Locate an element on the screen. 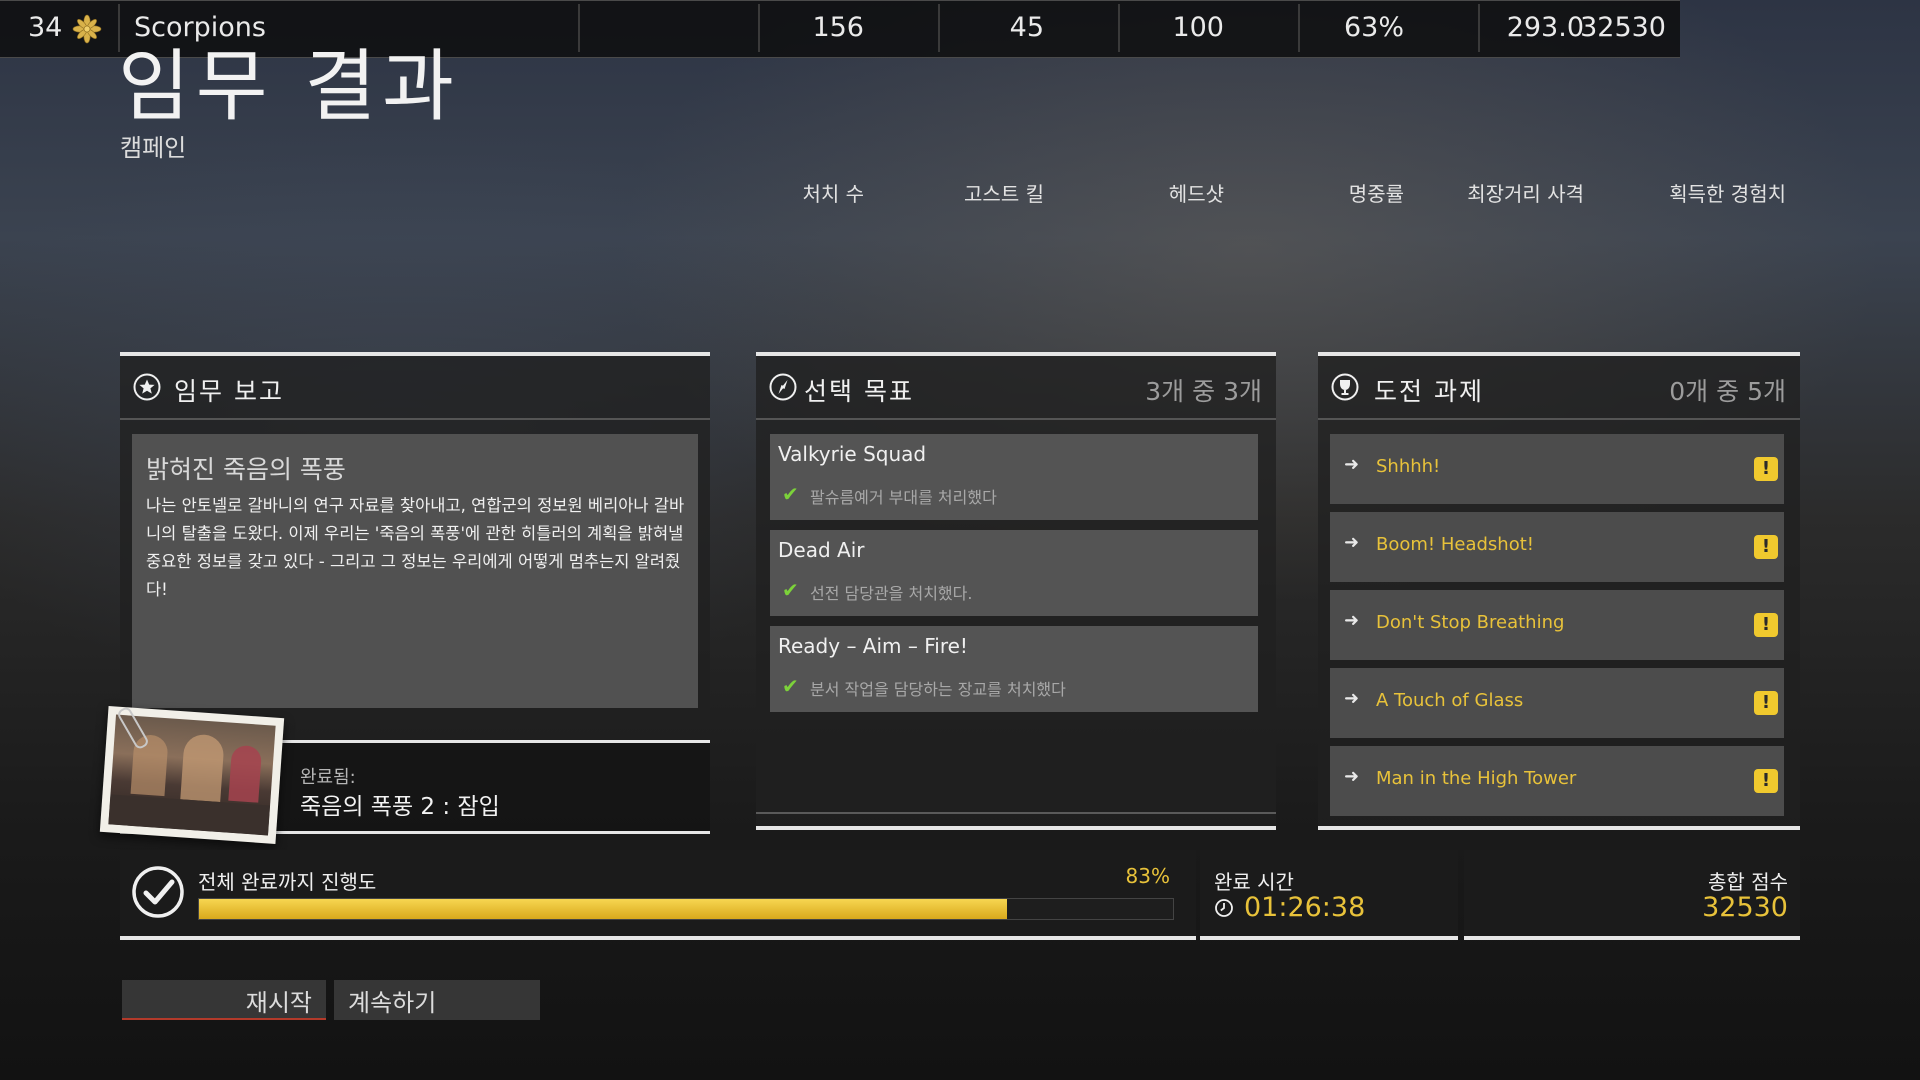 This screenshot has height=1080, width=1920. completed-label: 완료됨: is located at coordinates (328, 777).